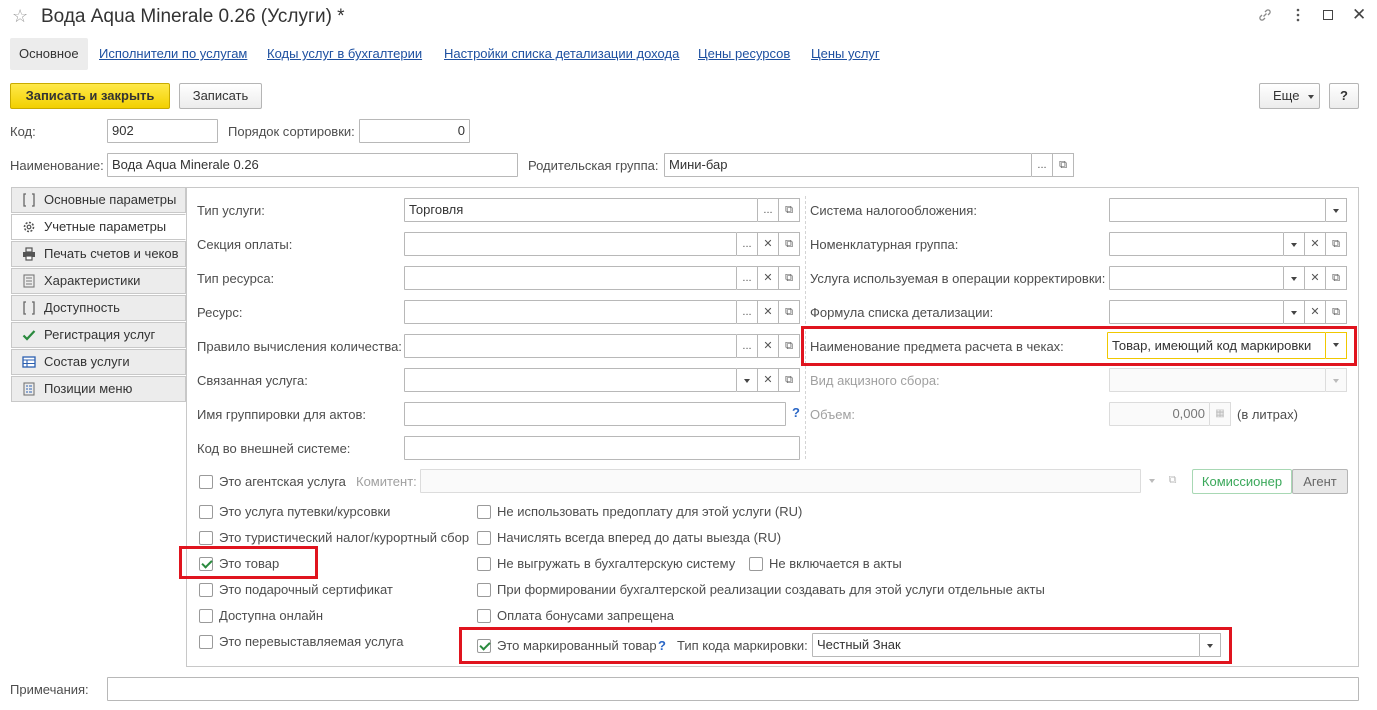 Image resolution: width=1377 pixels, height=710 pixels. What do you see at coordinates (484, 564) in the screenshot?
I see `no-export-checkbox` at bounding box center [484, 564].